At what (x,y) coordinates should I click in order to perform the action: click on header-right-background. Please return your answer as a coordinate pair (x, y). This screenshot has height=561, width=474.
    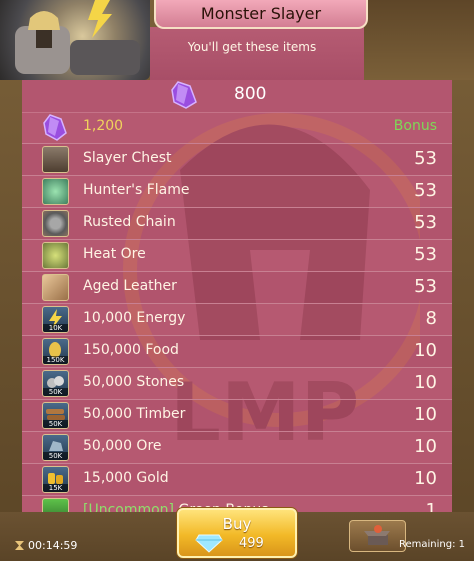
    Looking at the image, I should click on (419, 40).